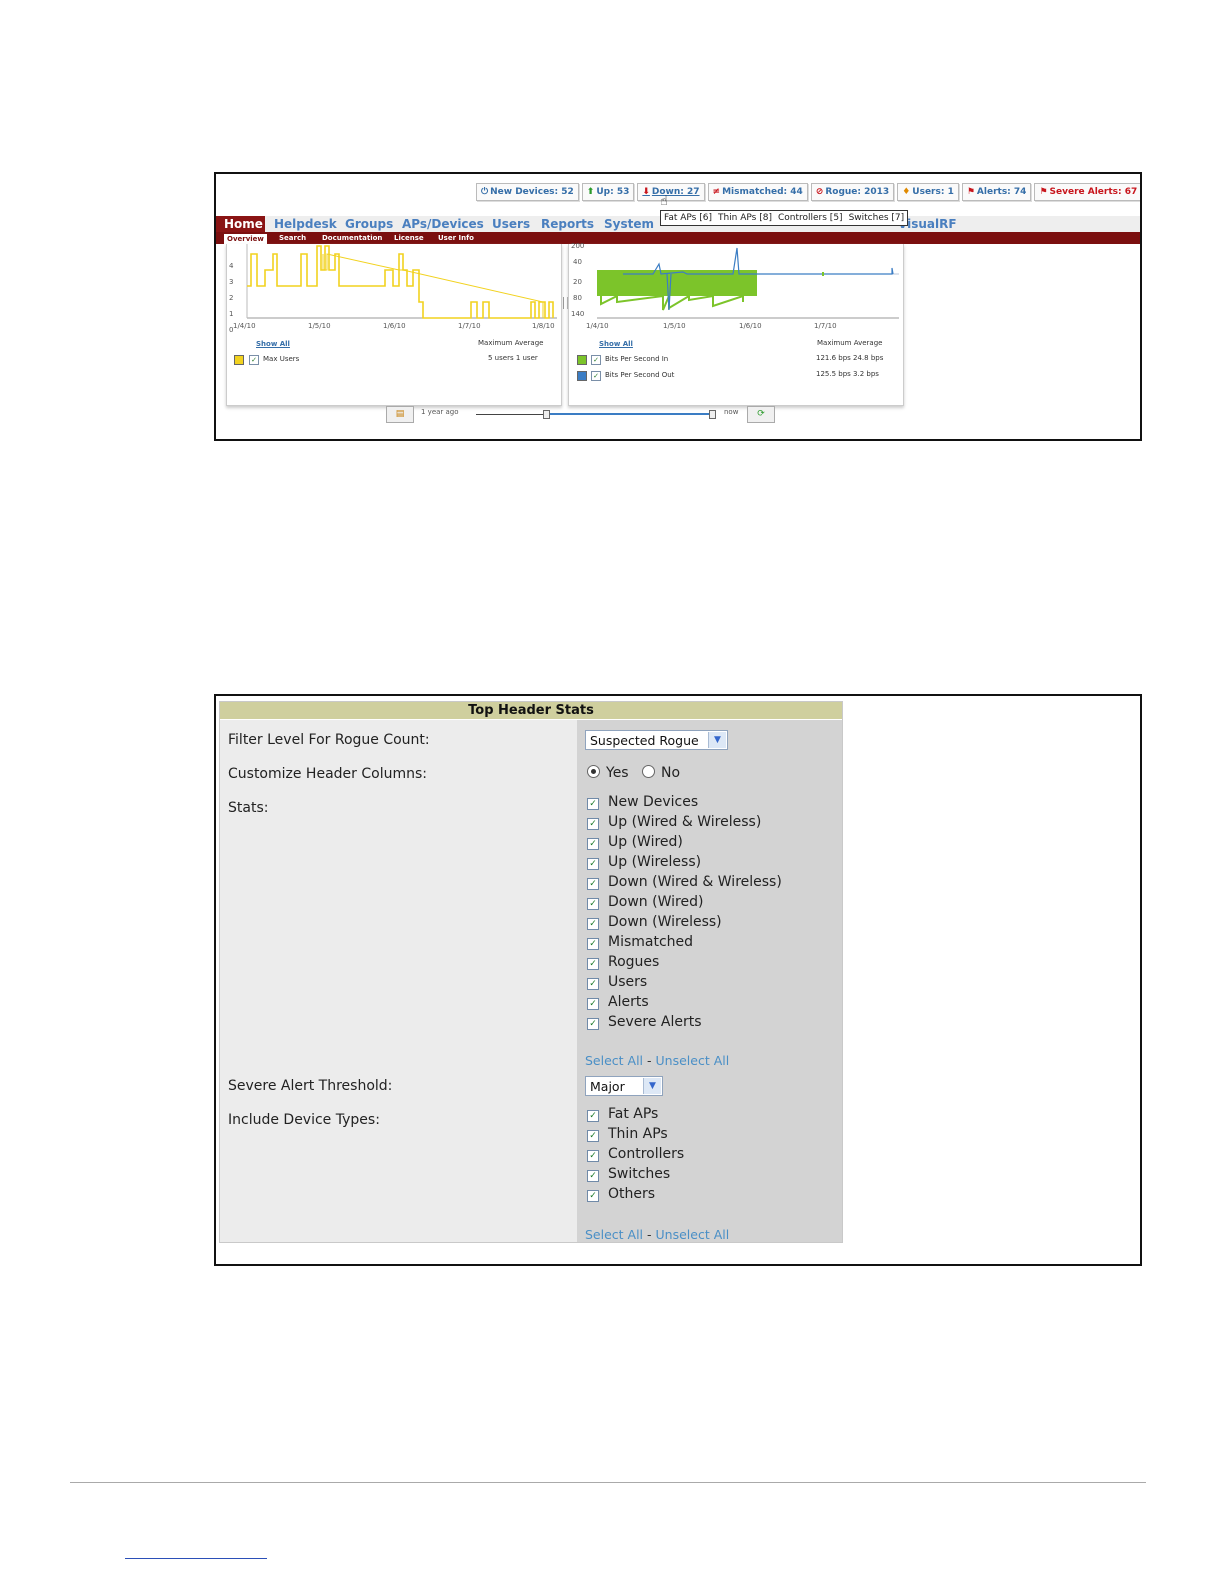  I want to click on option-label: Severe Alerts, so click(655, 1022).